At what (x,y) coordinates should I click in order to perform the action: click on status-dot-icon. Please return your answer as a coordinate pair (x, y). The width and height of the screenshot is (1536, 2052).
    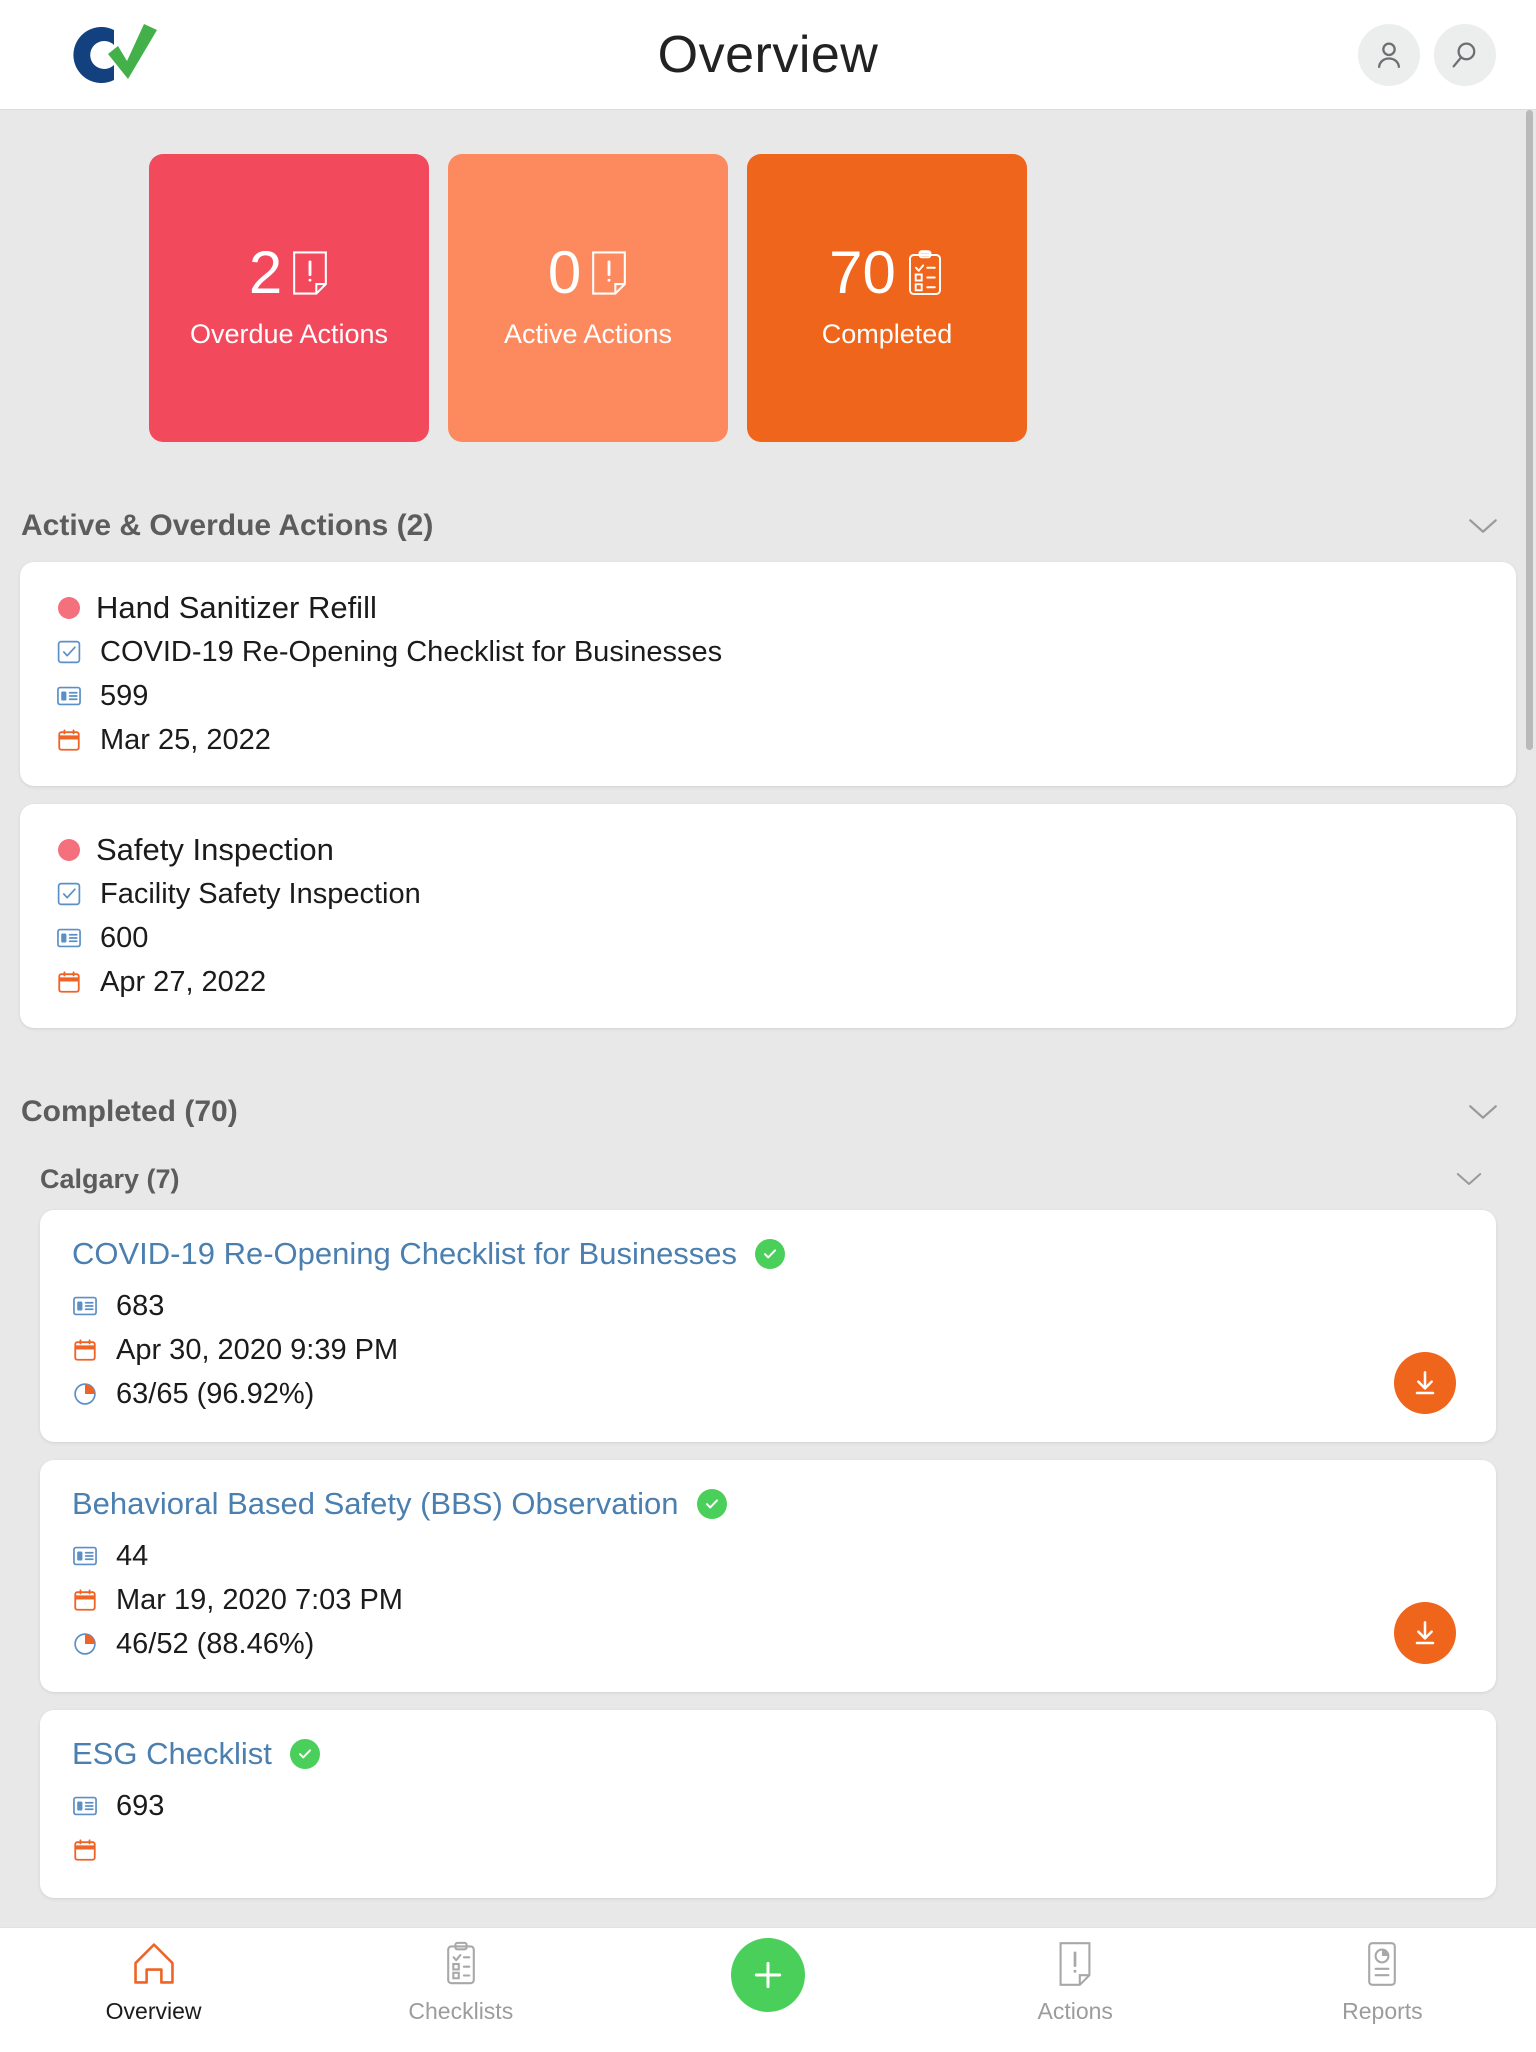
    Looking at the image, I should click on (69, 608).